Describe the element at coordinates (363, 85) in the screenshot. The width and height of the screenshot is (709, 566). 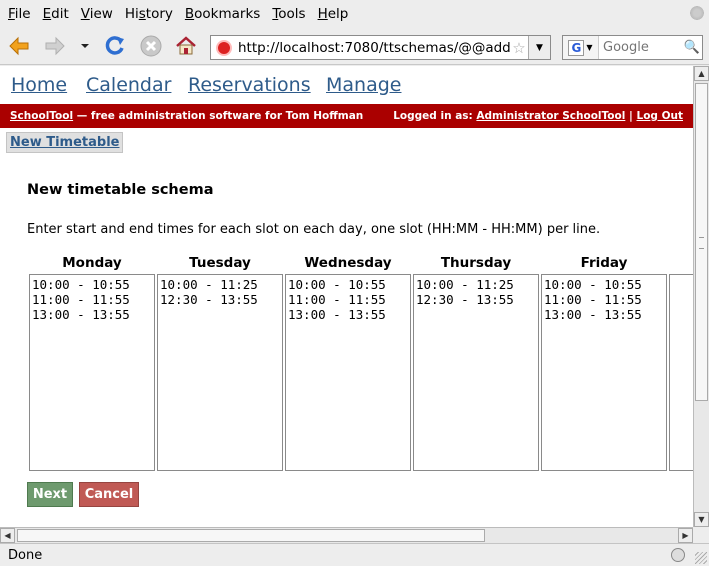
I see `nav-manage-link: Manage` at that location.